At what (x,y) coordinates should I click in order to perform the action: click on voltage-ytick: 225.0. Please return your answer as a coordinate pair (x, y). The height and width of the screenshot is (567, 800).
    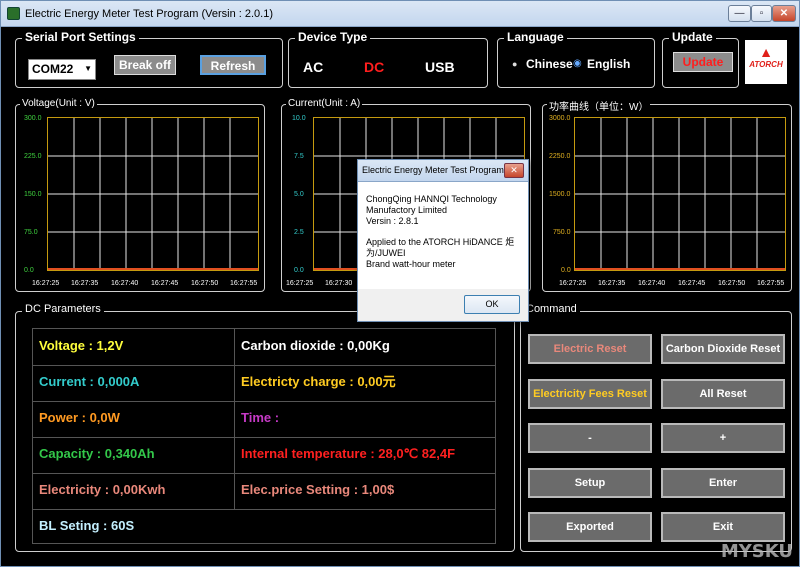
    Looking at the image, I should click on (33, 156).